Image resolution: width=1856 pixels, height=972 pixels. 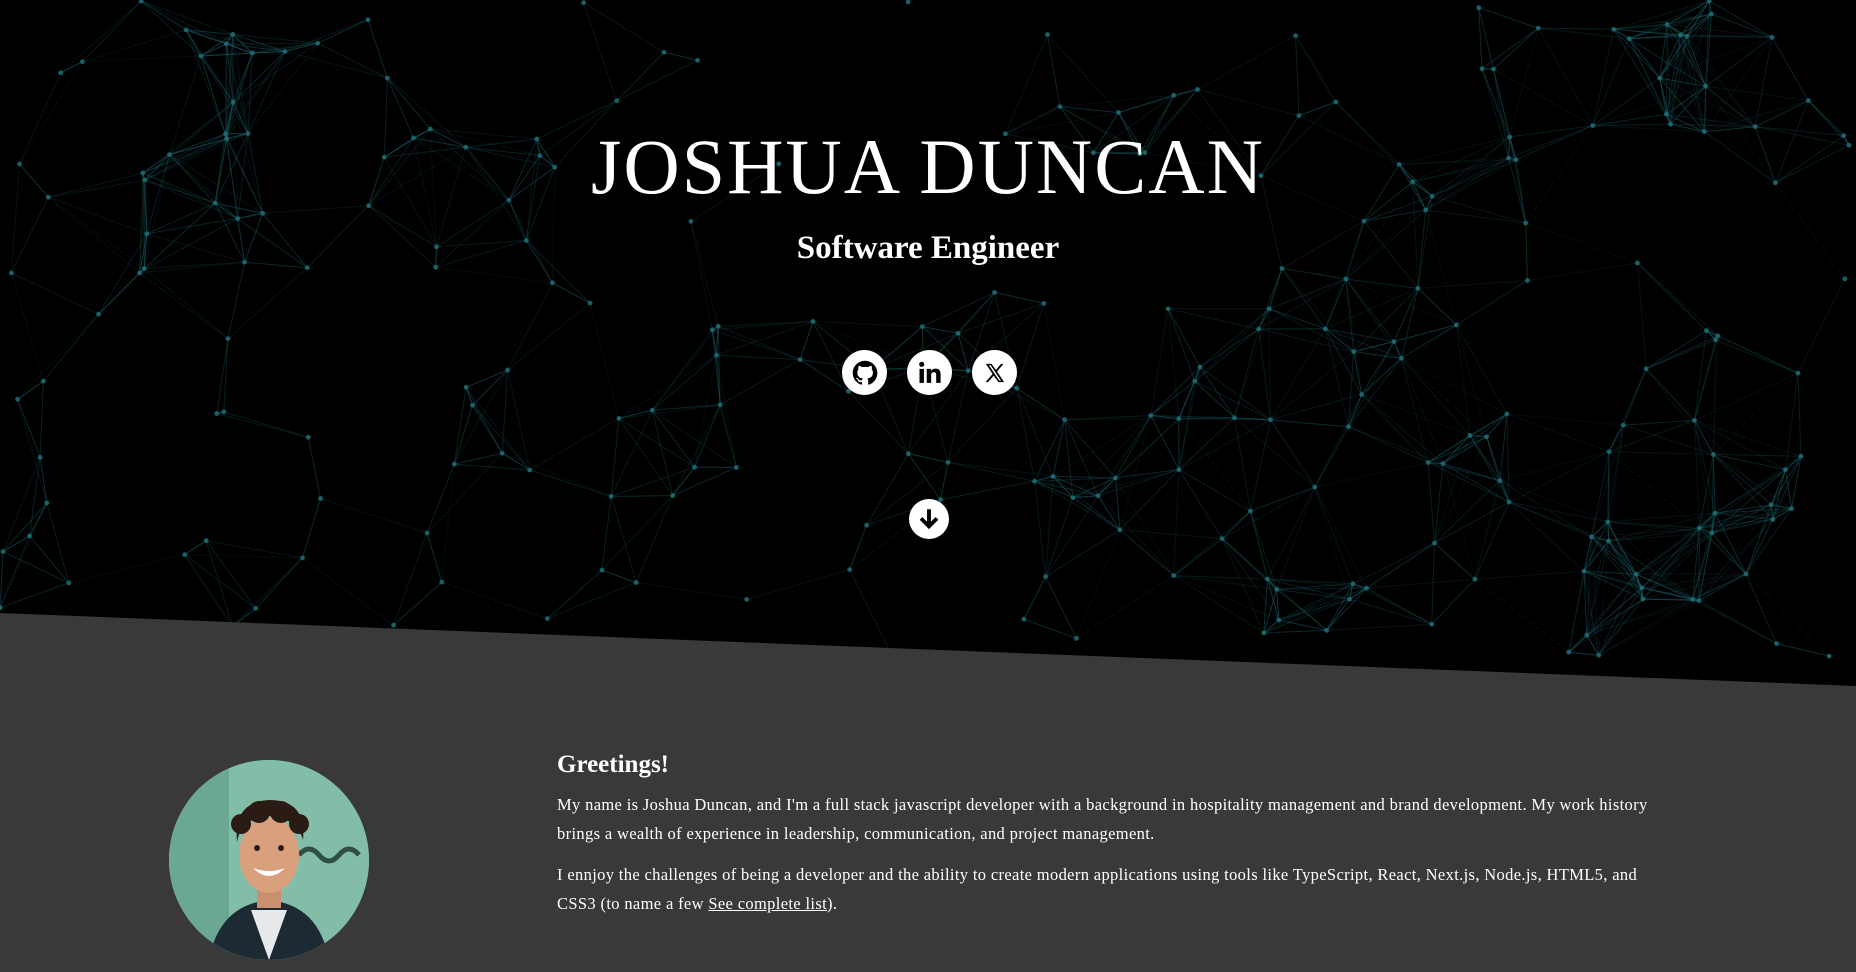 What do you see at coordinates (928, 166) in the screenshot?
I see `hero-name: JOSHUA DUNCAN` at bounding box center [928, 166].